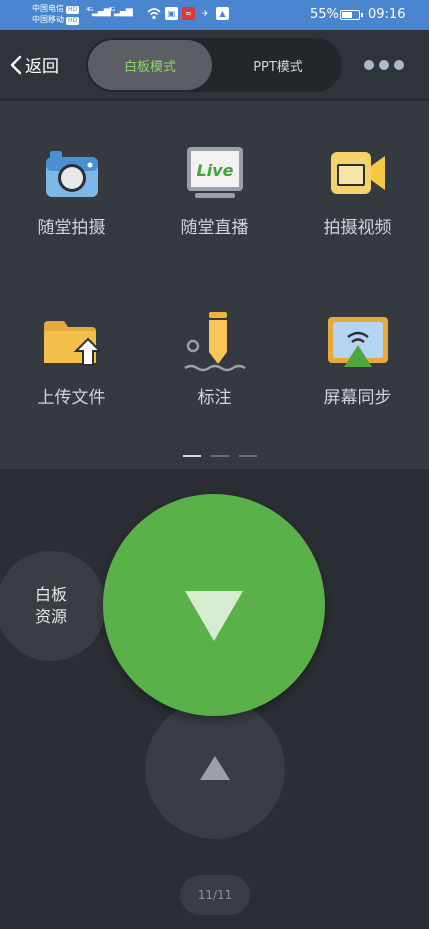  Describe the element at coordinates (16, 64) in the screenshot. I see `chevron-left-icon` at that location.